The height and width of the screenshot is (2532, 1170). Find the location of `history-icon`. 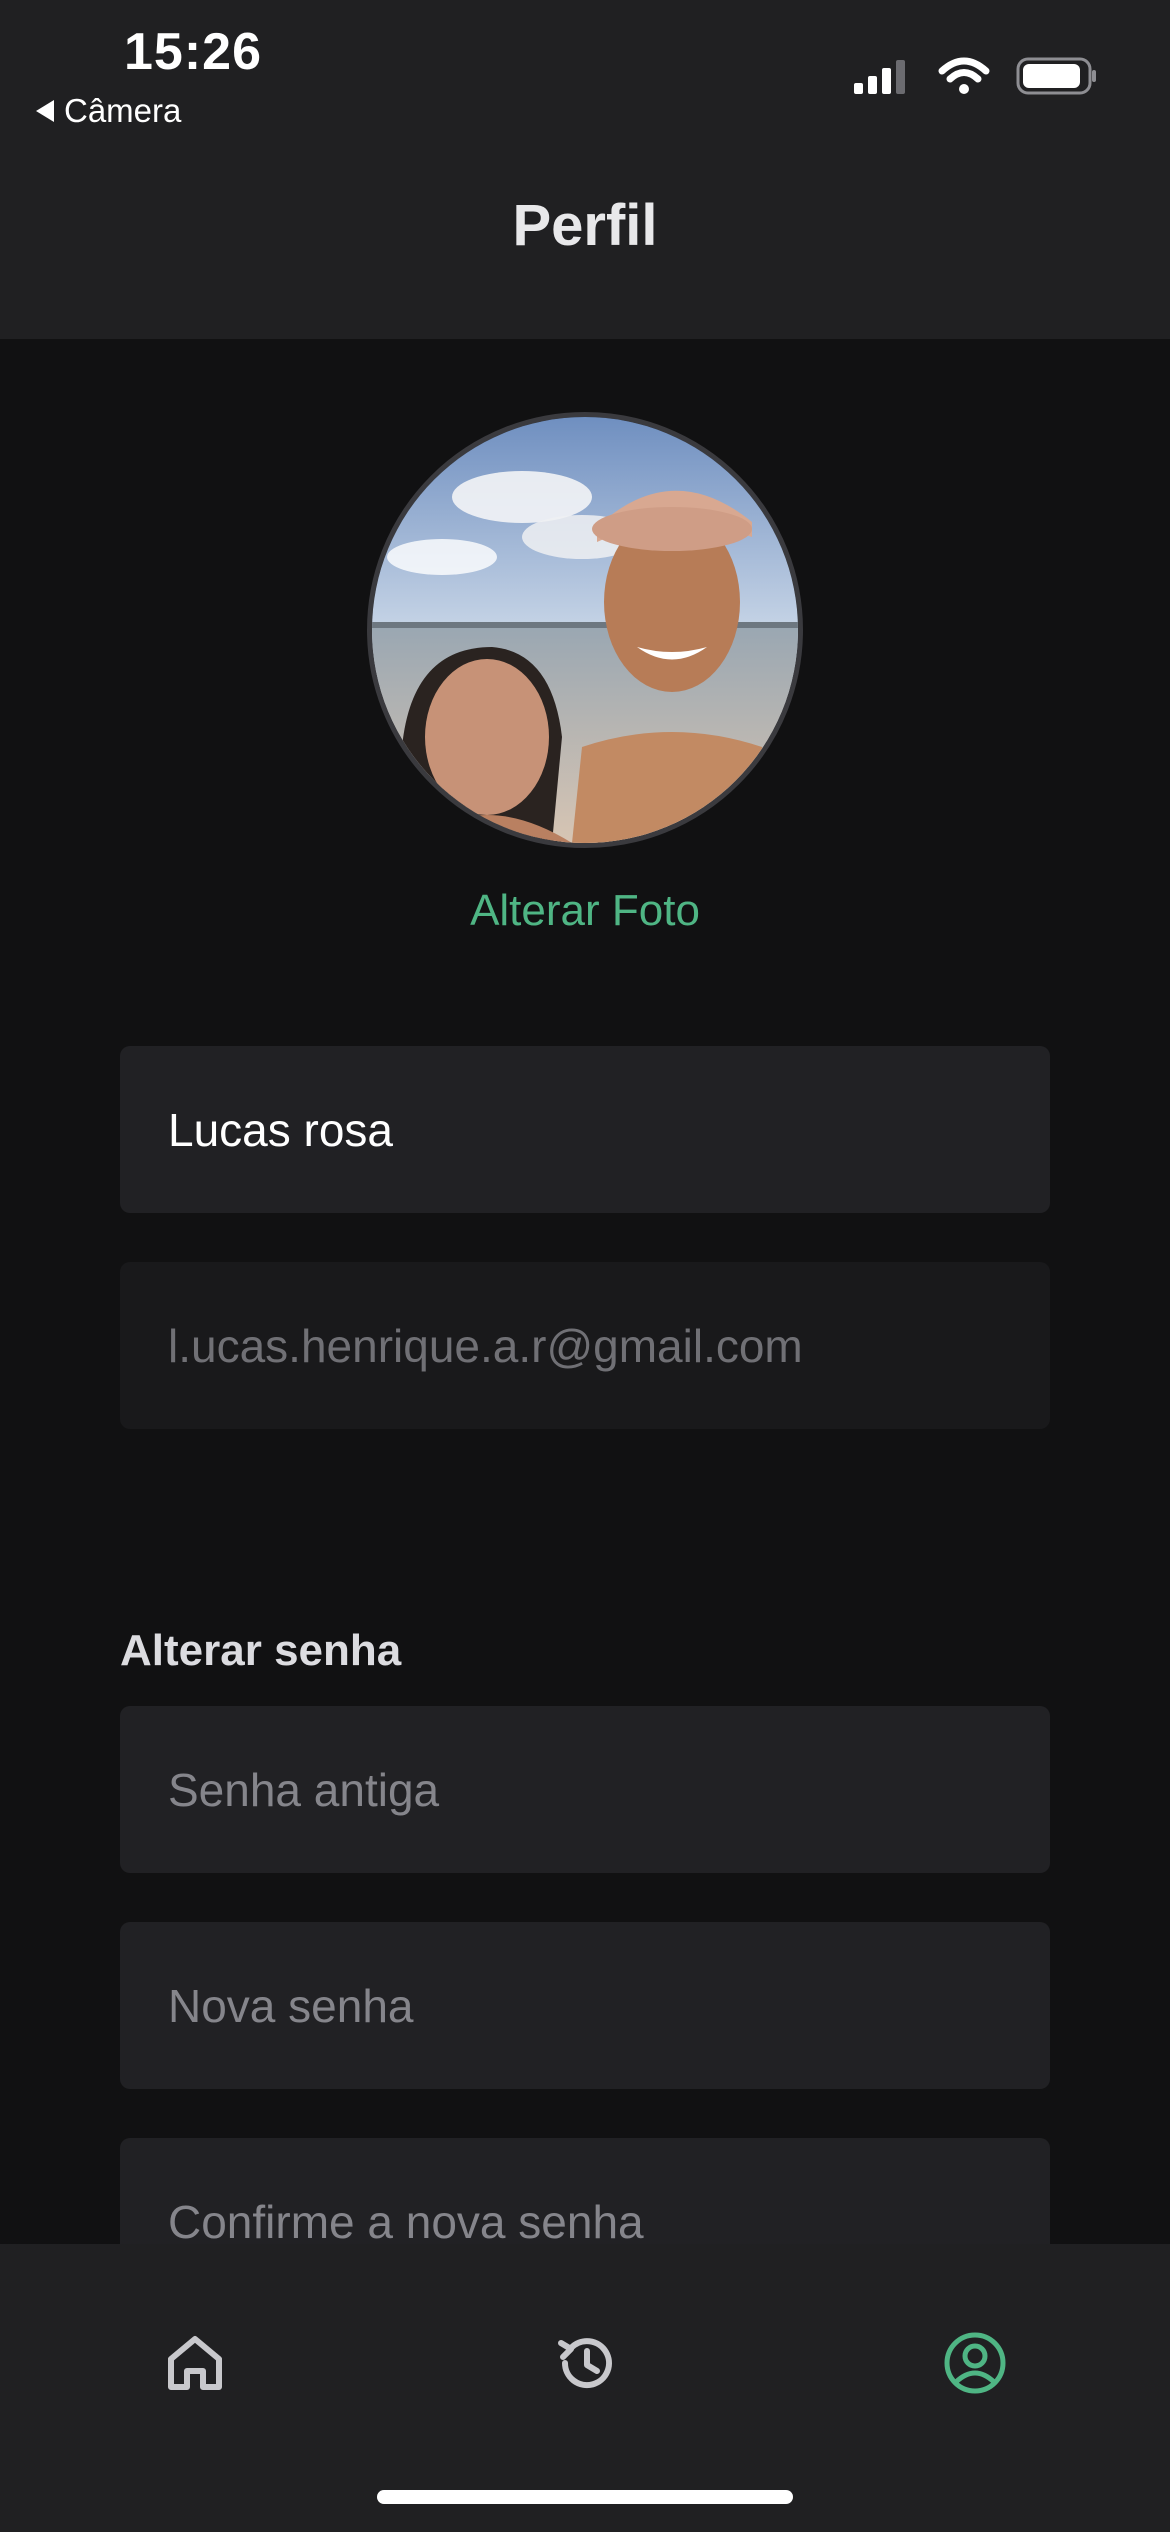

history-icon is located at coordinates (585, 2363).